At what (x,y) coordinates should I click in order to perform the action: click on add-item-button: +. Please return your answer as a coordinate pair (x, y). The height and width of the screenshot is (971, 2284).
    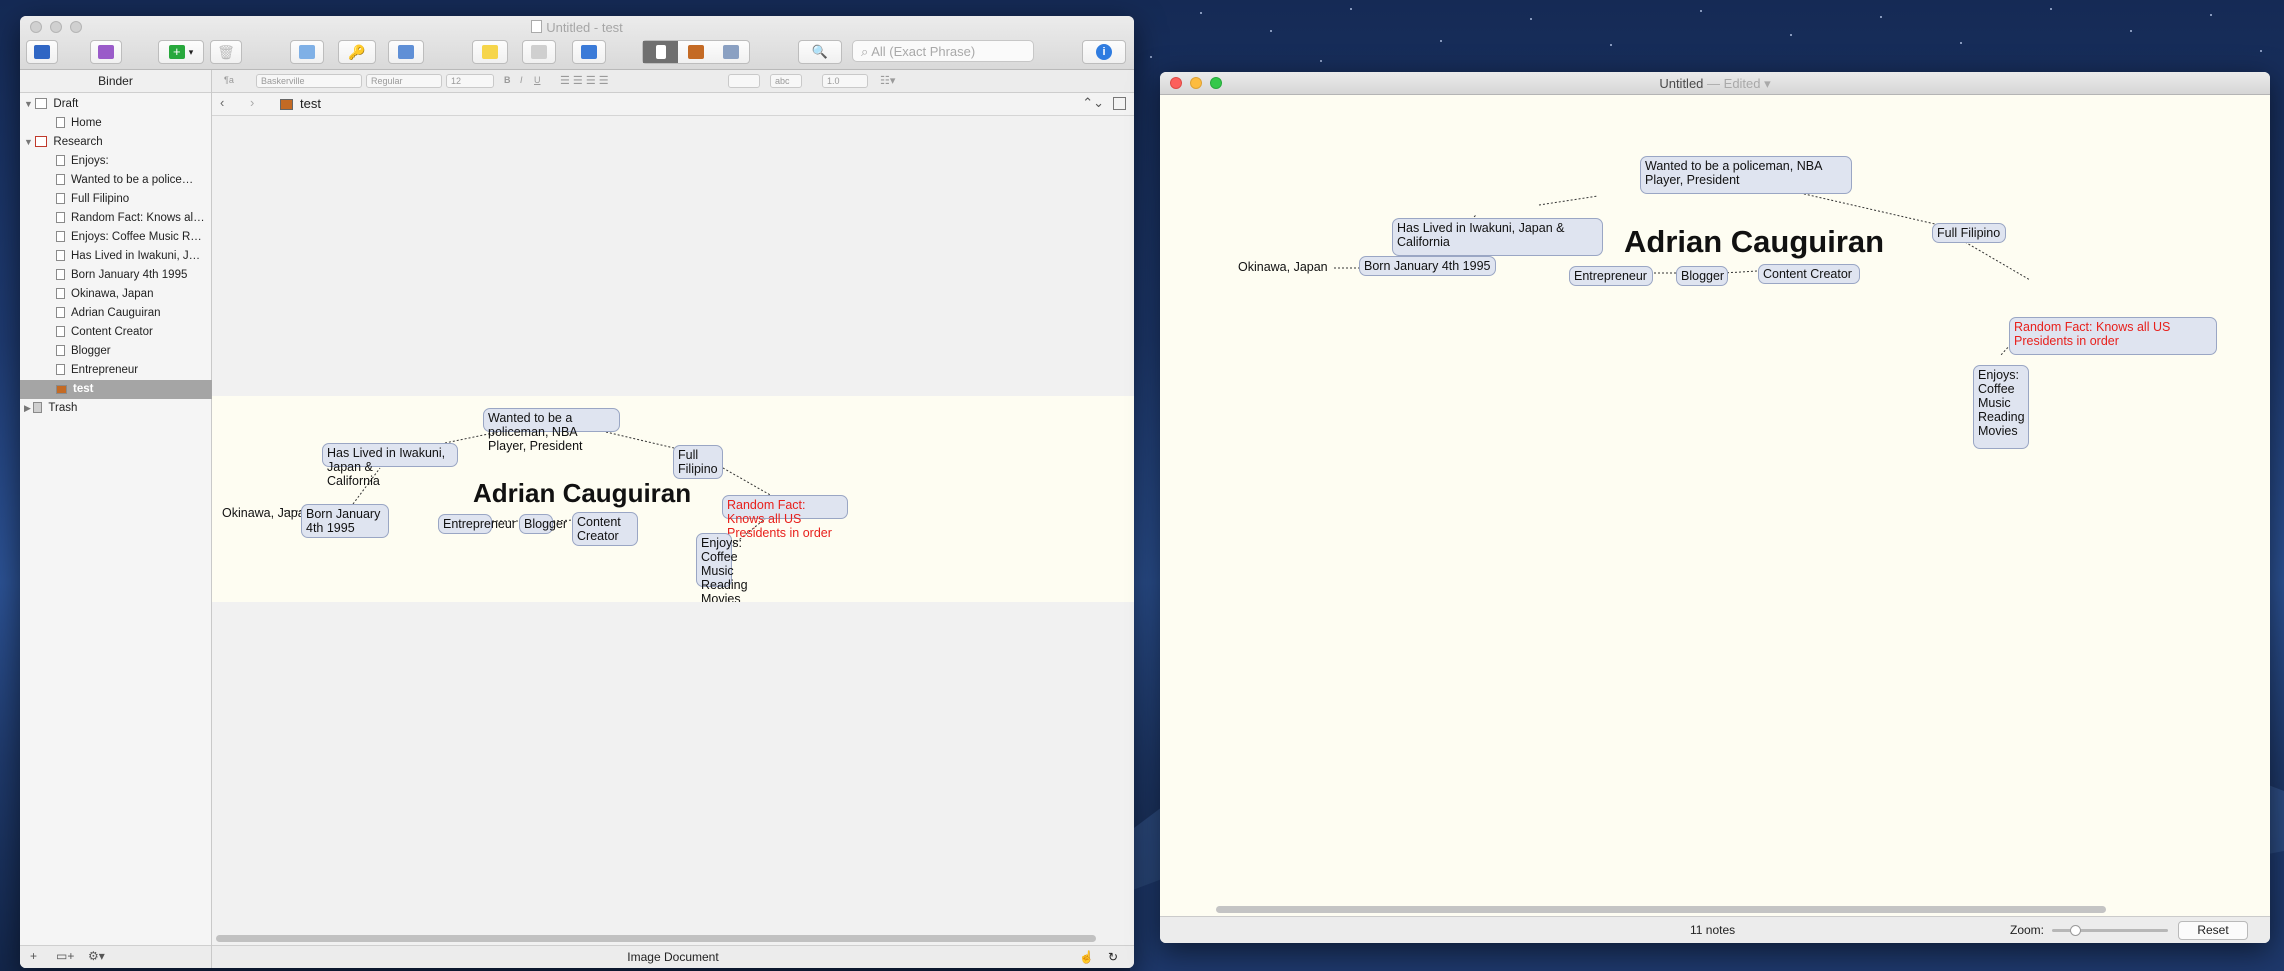
    Looking at the image, I should click on (33, 956).